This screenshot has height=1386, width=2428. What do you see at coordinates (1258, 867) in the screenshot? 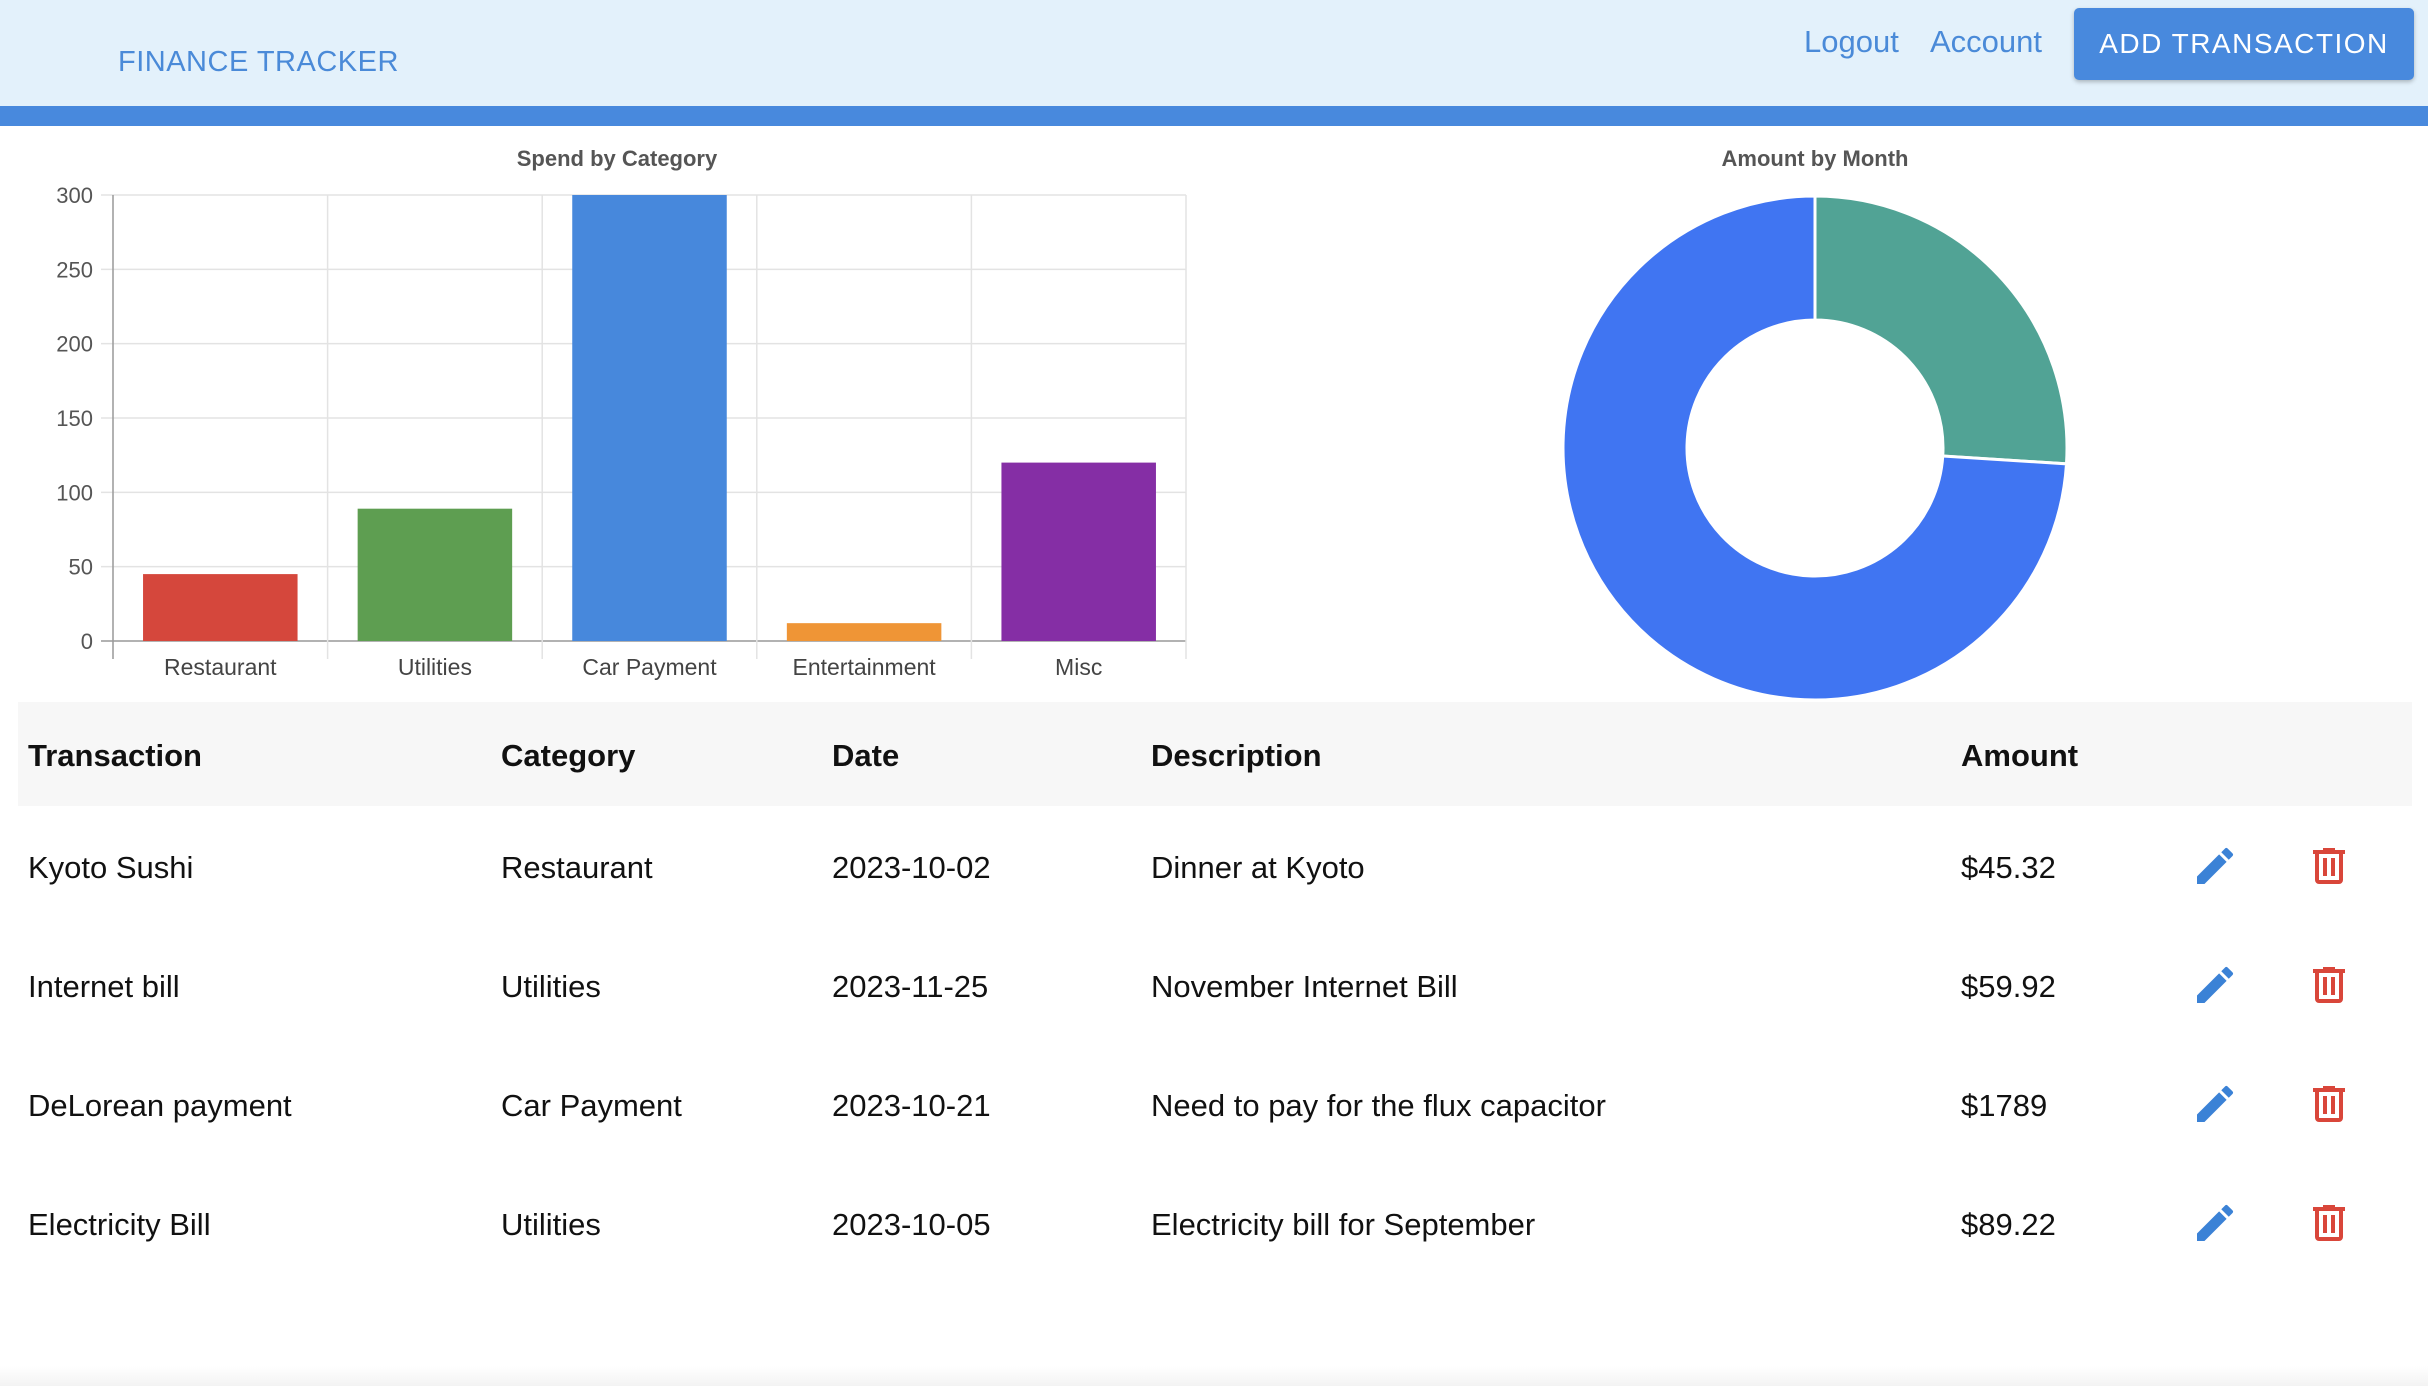
I see `cell-description: Dinner at Kyoto` at bounding box center [1258, 867].